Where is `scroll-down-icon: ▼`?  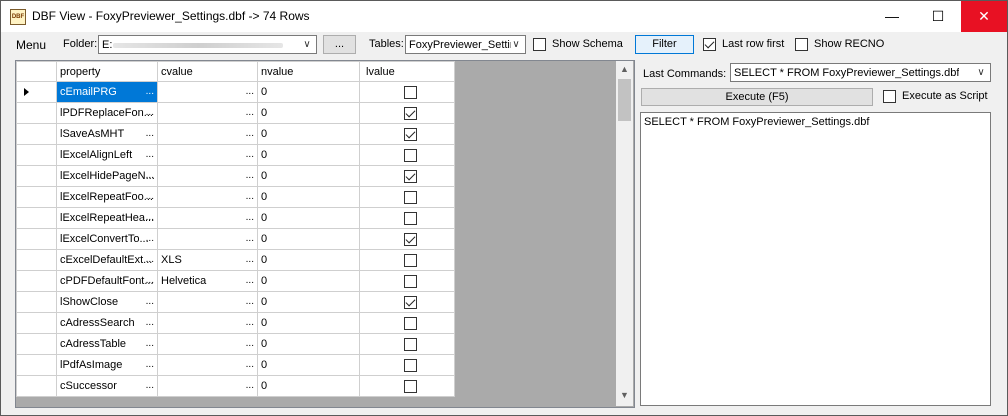
scroll-down-icon: ▼ is located at coordinates (624, 395).